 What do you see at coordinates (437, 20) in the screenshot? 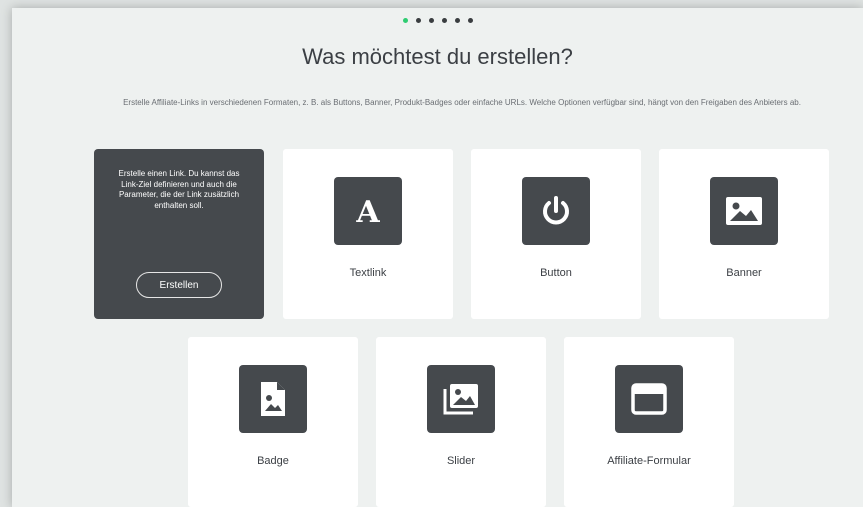
I see `step-indicator` at bounding box center [437, 20].